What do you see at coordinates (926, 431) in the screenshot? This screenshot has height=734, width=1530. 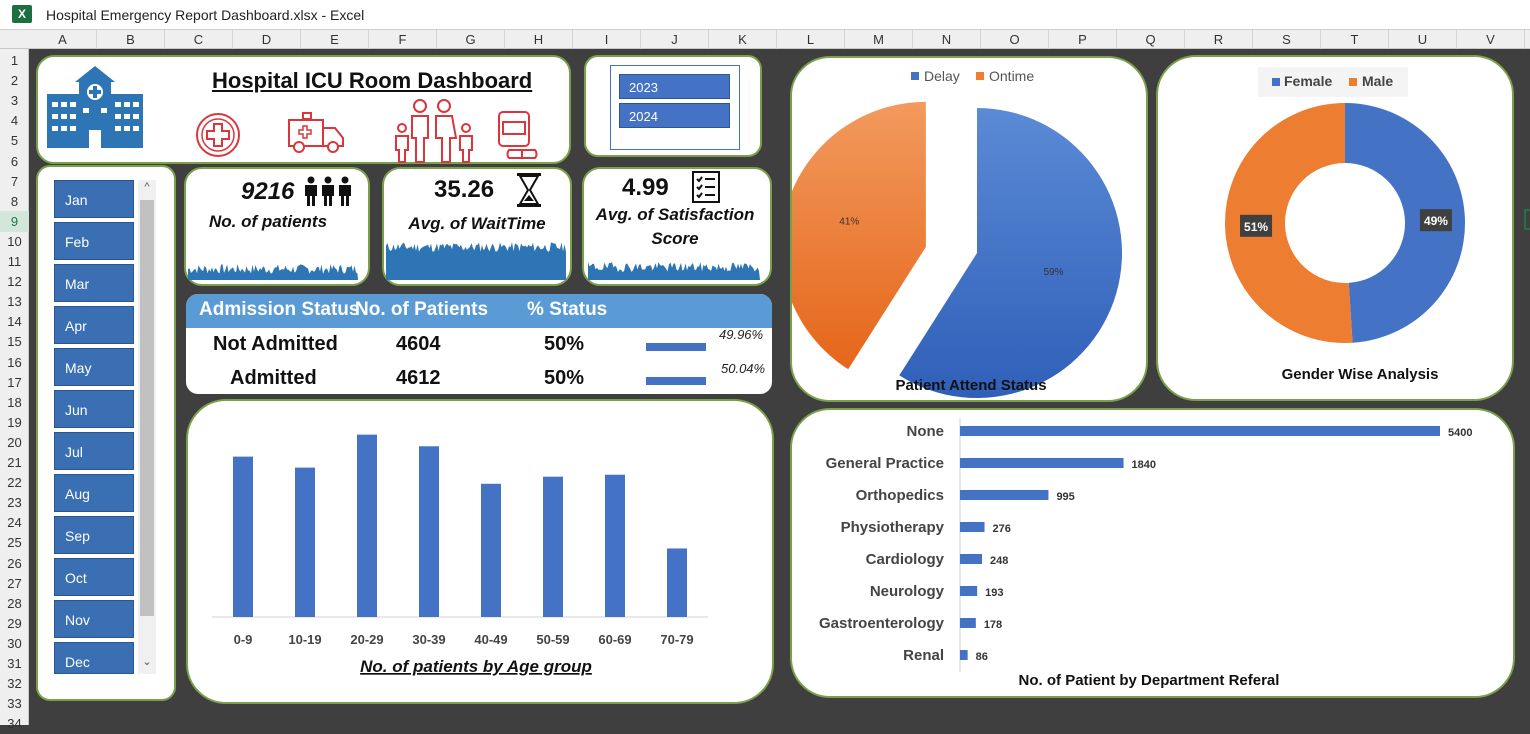 I see `referral-category-label: None` at bounding box center [926, 431].